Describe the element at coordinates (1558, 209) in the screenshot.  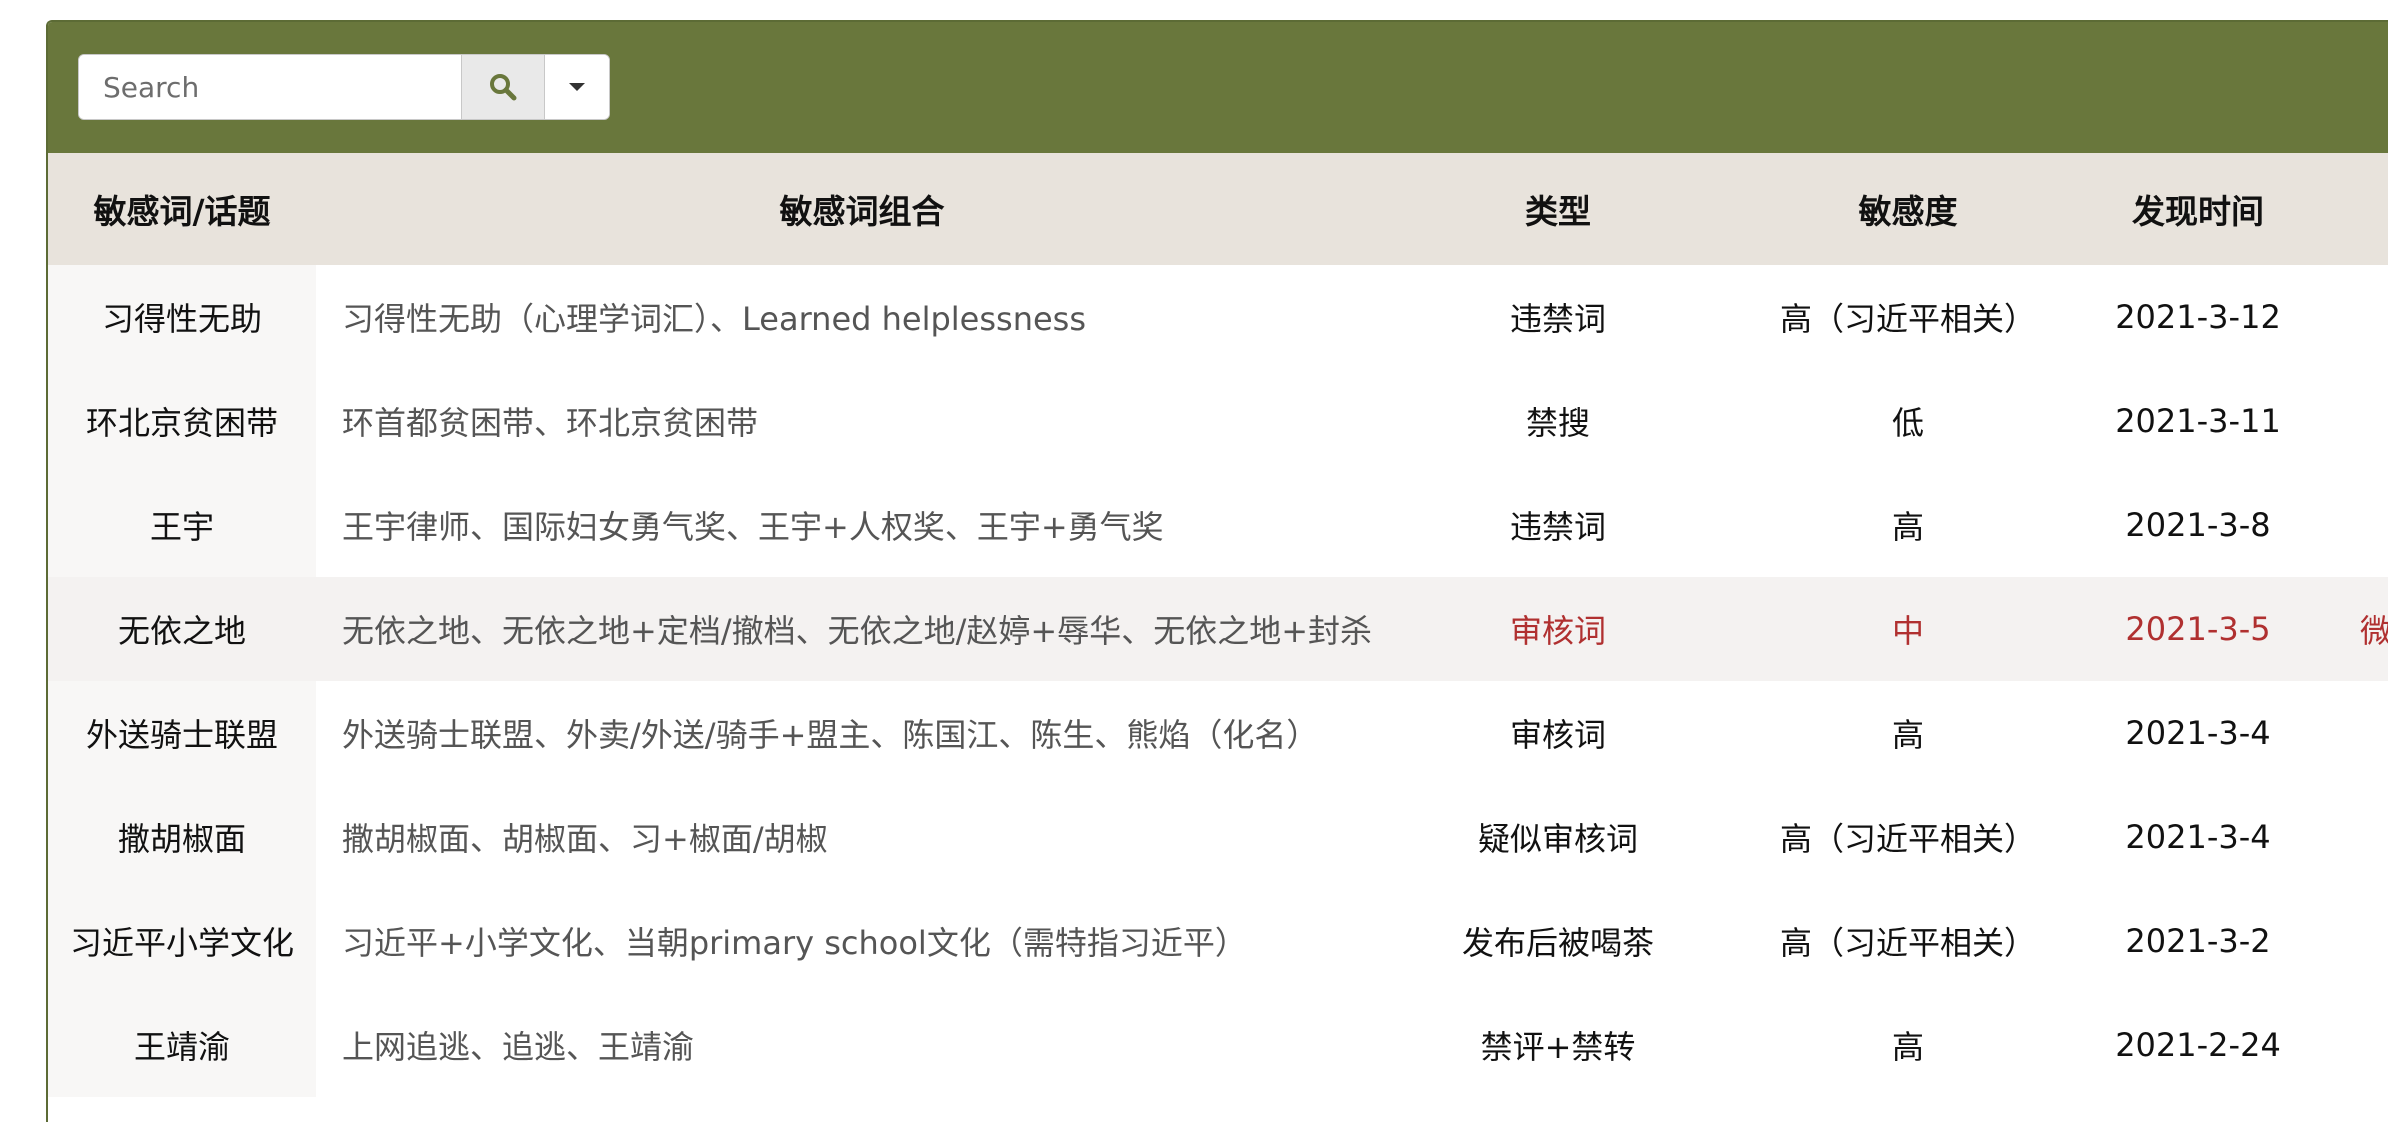
I see `column-header-type: 类型` at that location.